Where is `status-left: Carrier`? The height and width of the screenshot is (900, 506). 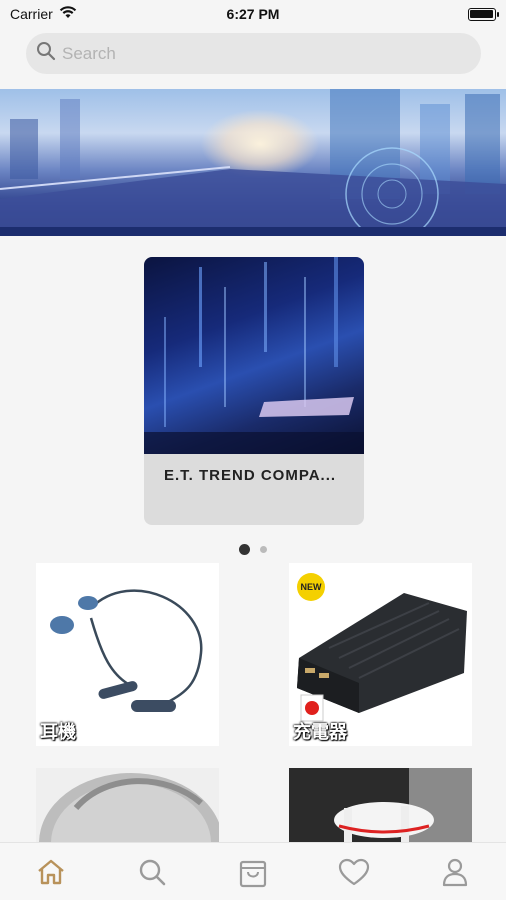 status-left: Carrier is located at coordinates (70, 14).